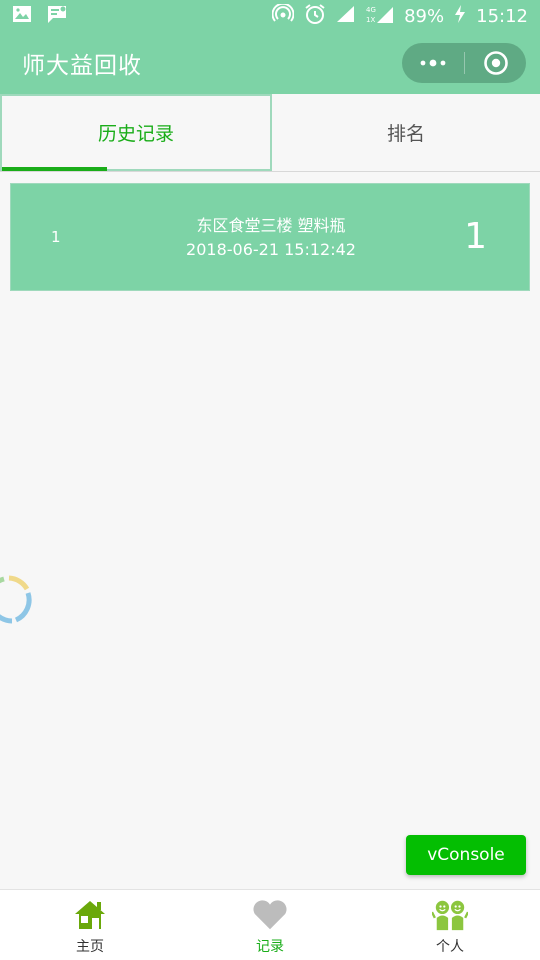 The height and width of the screenshot is (960, 540). I want to click on tab-ranking-label: 排名, so click(405, 134).